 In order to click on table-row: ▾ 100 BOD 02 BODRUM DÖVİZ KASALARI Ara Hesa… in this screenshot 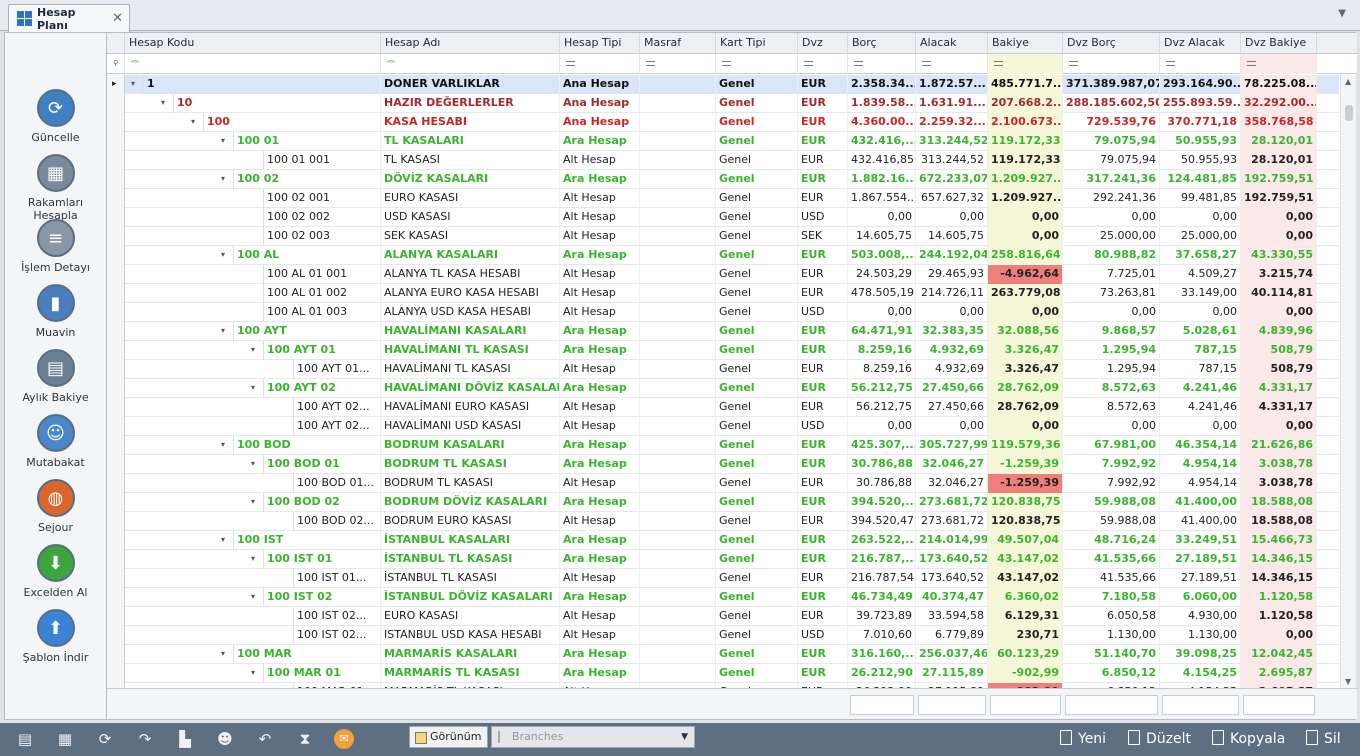, I will do `click(723, 502)`.